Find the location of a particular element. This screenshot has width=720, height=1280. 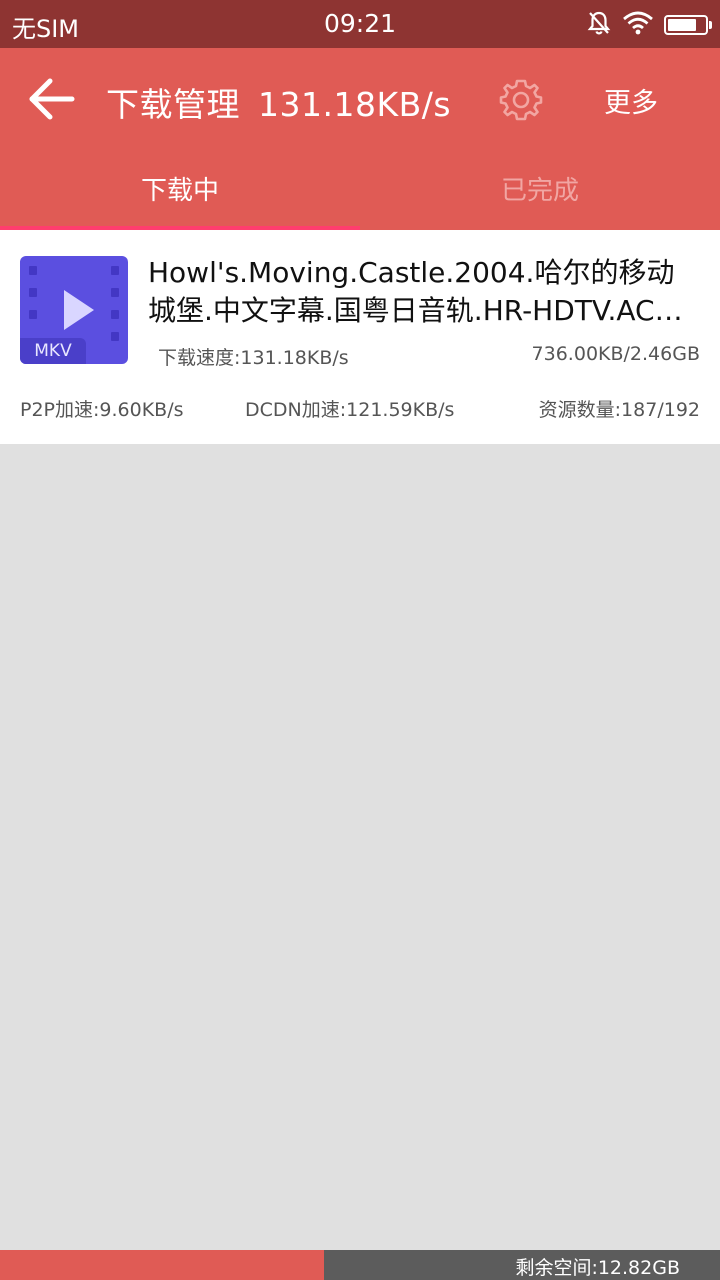

app-bar: 下载管理 131.18KB/s 更多 is located at coordinates (360, 100).